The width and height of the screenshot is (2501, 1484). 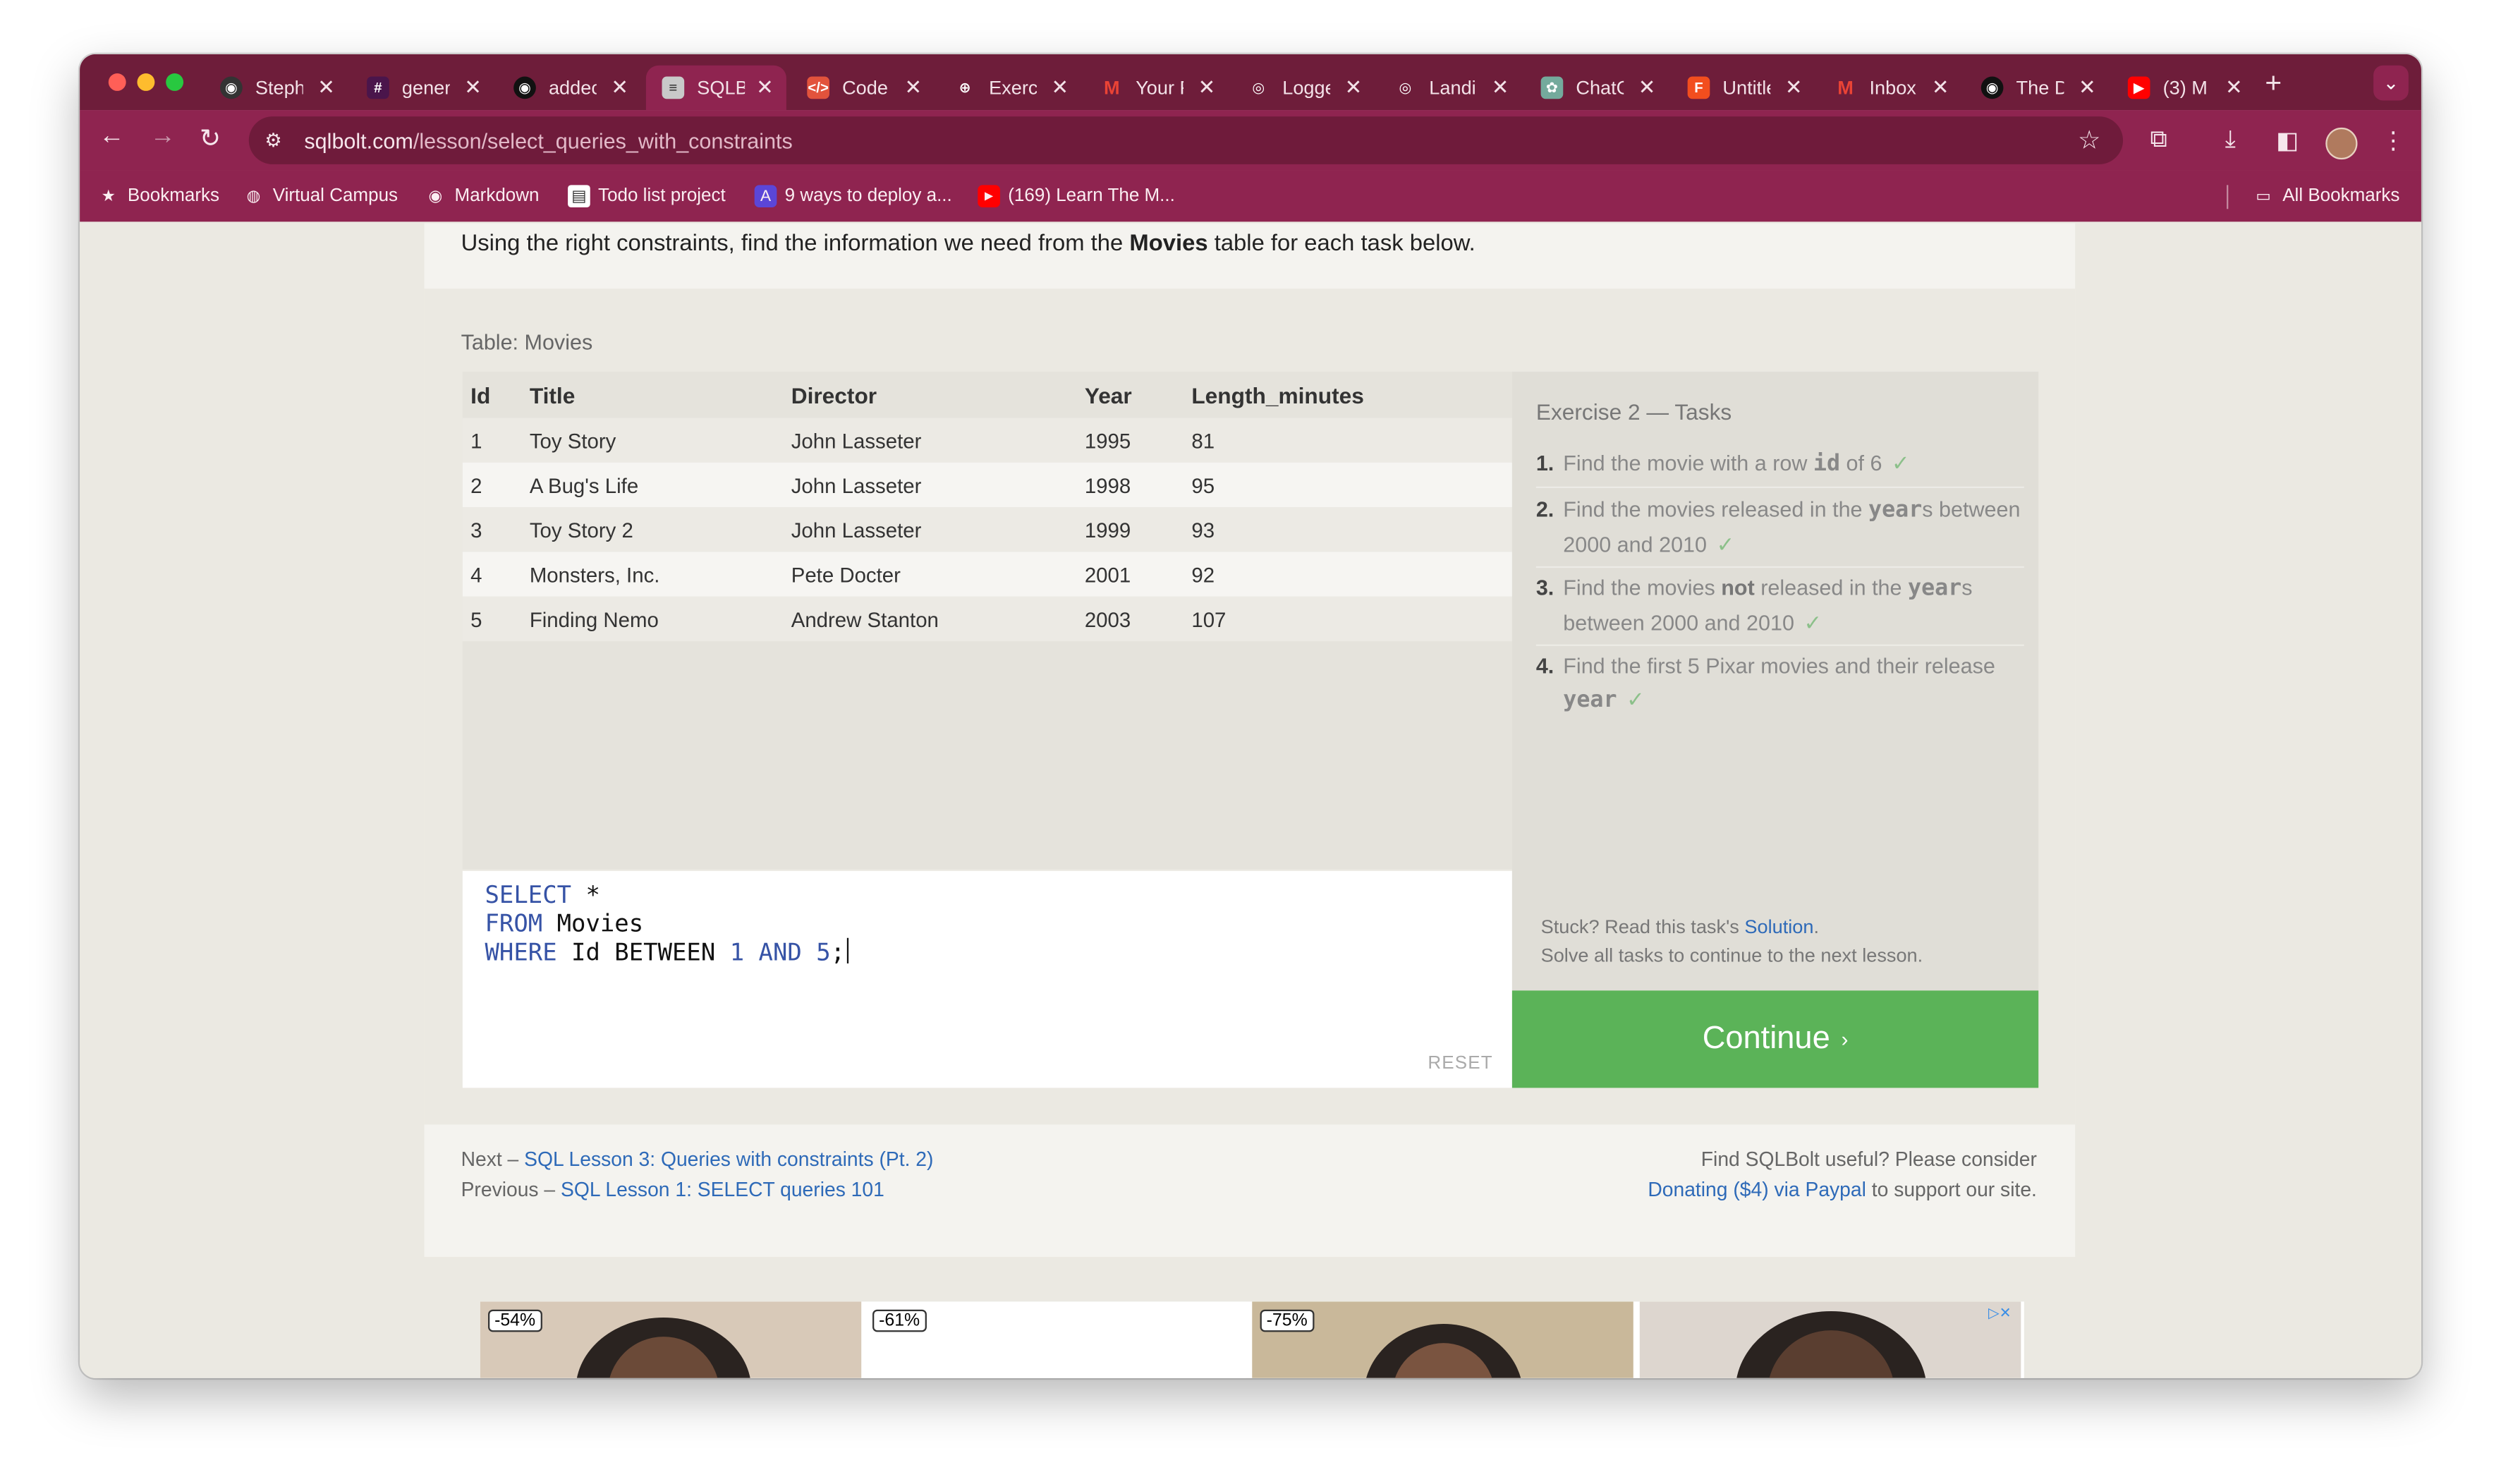 I want to click on ad-choices-icon: ▷✕, so click(x=2000, y=1313).